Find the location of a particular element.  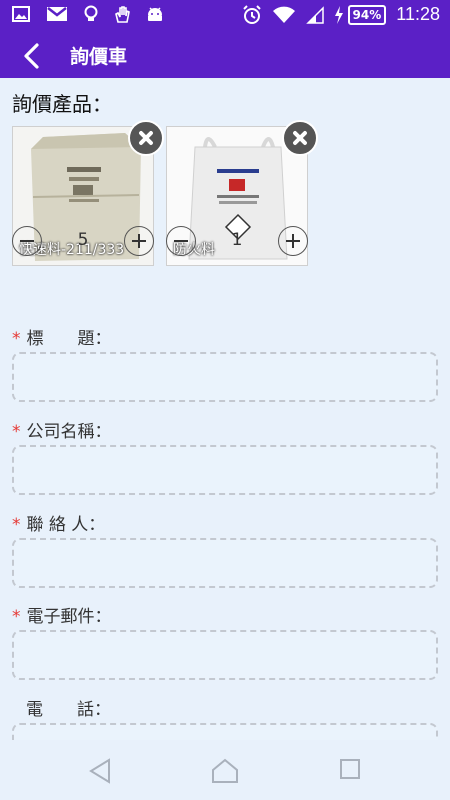

quantity-stepper: 1 is located at coordinates (237, 241).